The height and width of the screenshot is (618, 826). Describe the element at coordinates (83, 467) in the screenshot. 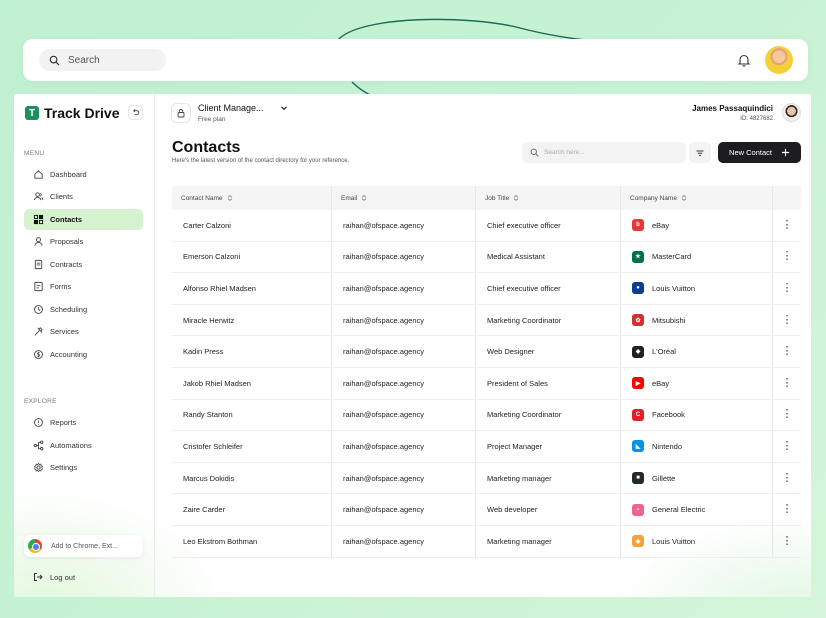

I see `sidebar-item-settings: Settings` at that location.